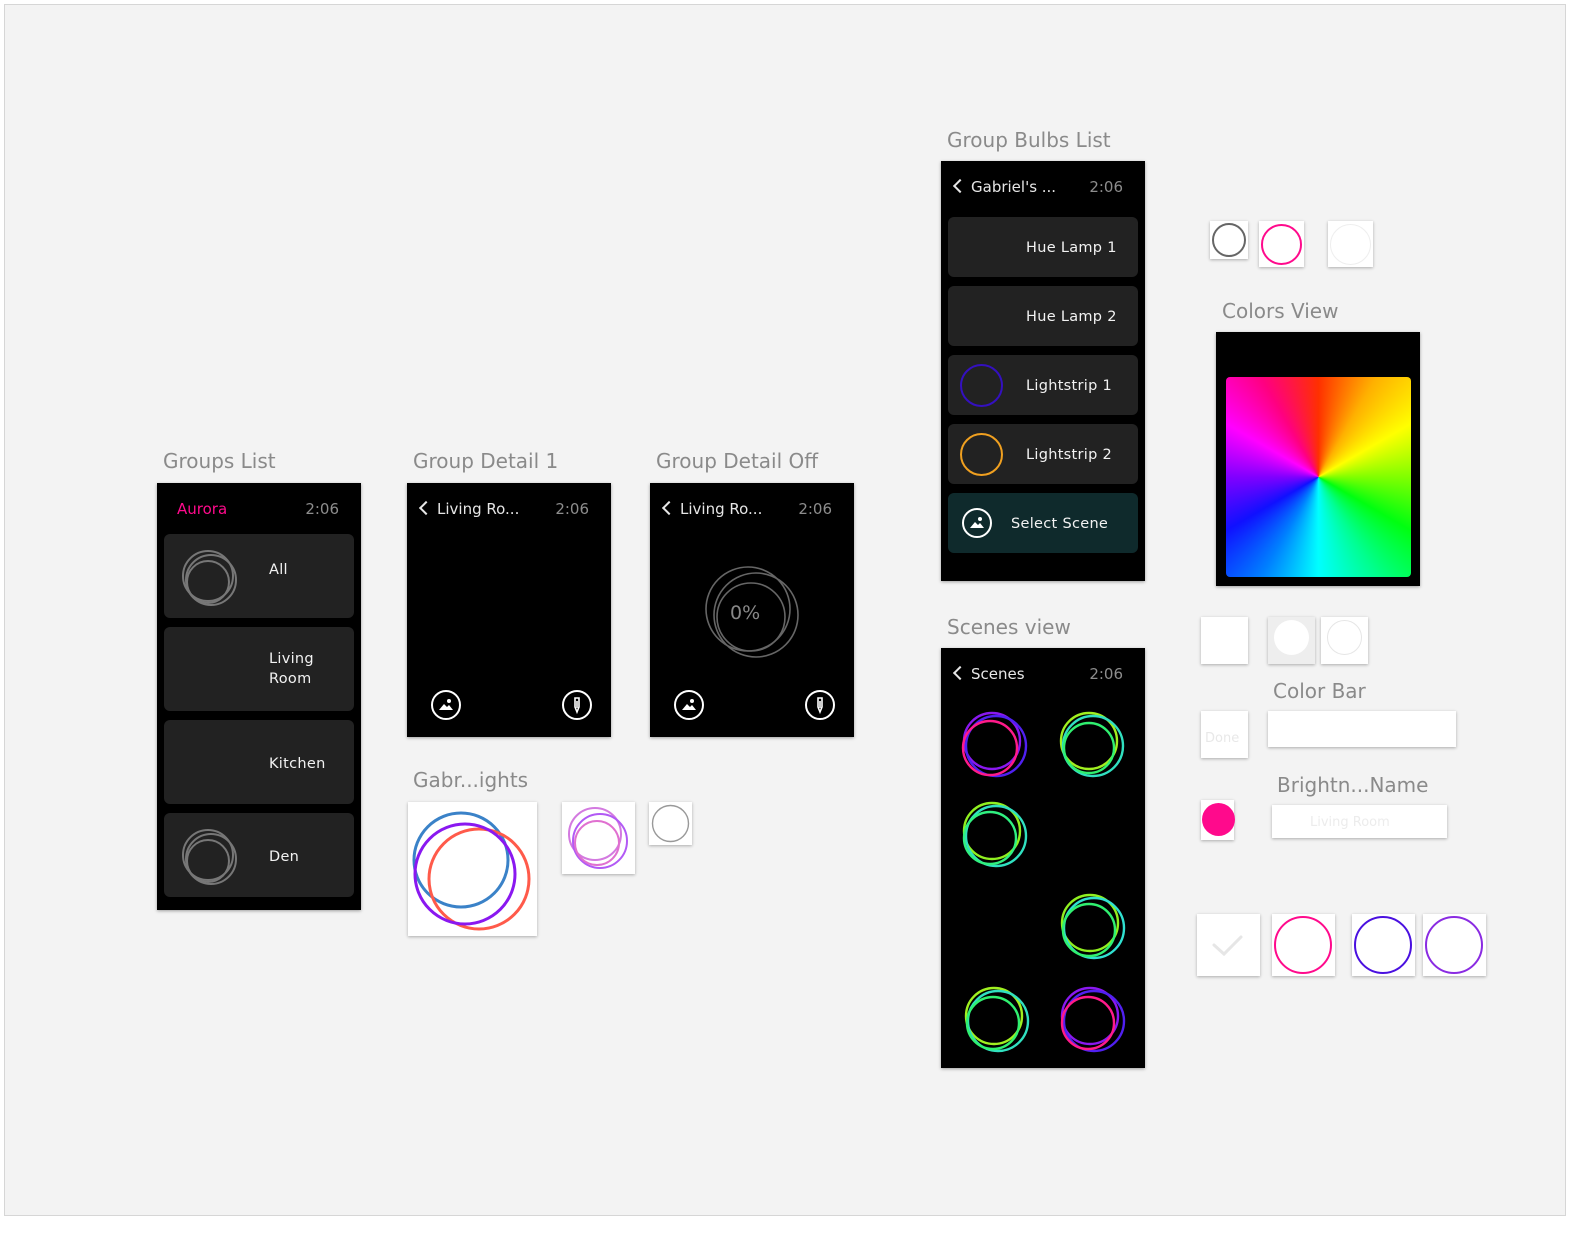 The height and width of the screenshot is (1240, 1596). What do you see at coordinates (259, 576) in the screenshot?
I see `group-item-all: All` at bounding box center [259, 576].